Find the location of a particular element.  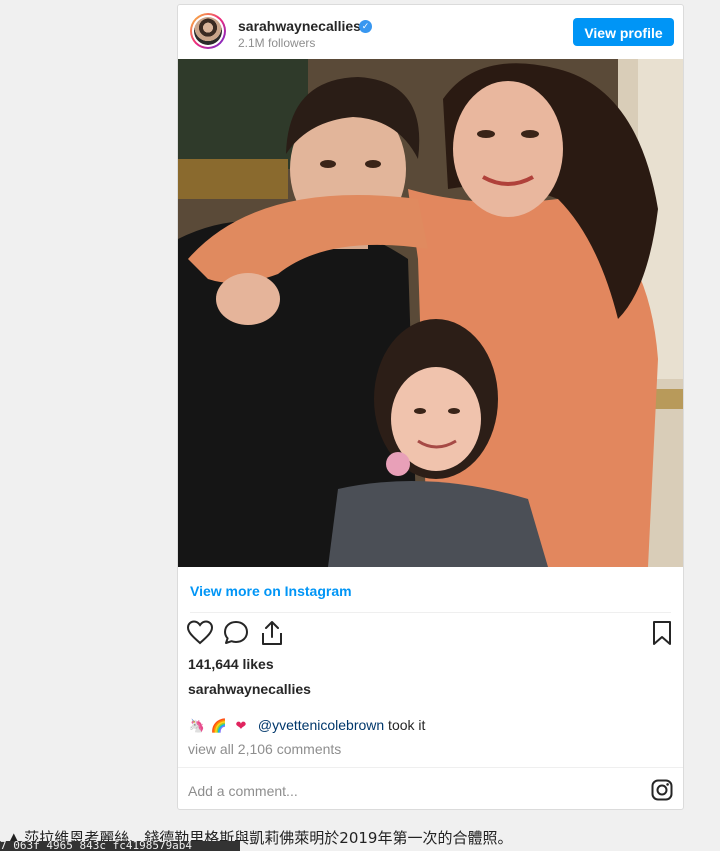

heart-emoji-icon: ❤ is located at coordinates (241, 725).